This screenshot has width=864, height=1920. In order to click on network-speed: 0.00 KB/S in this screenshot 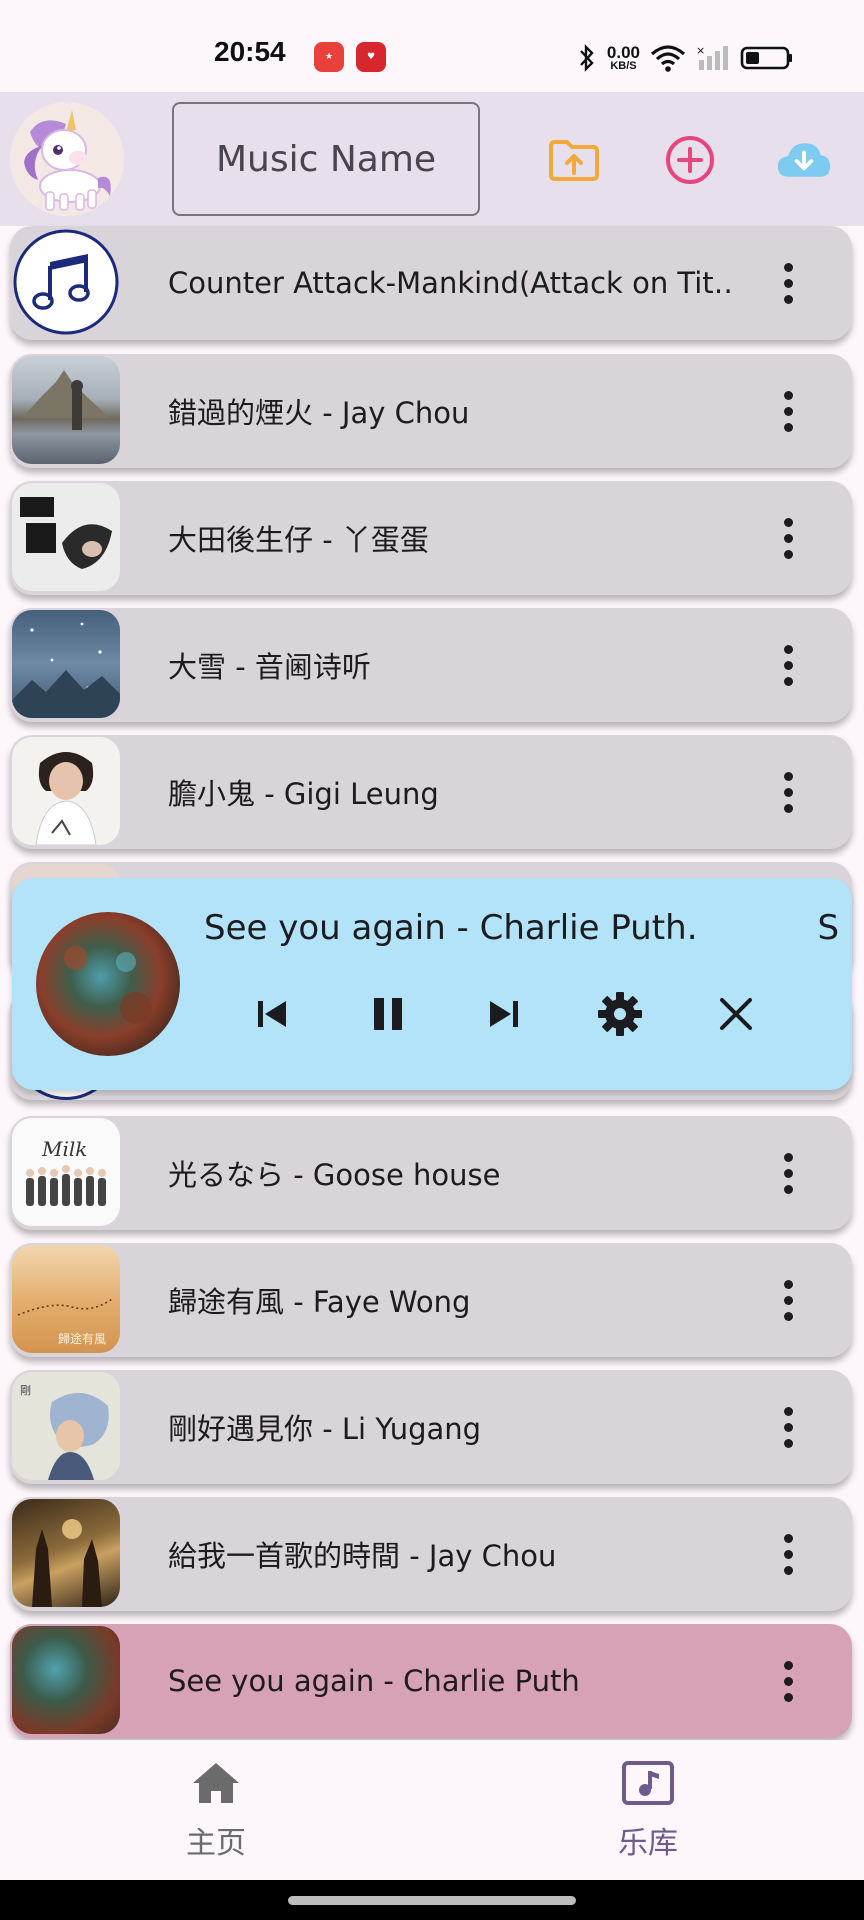, I will do `click(623, 57)`.